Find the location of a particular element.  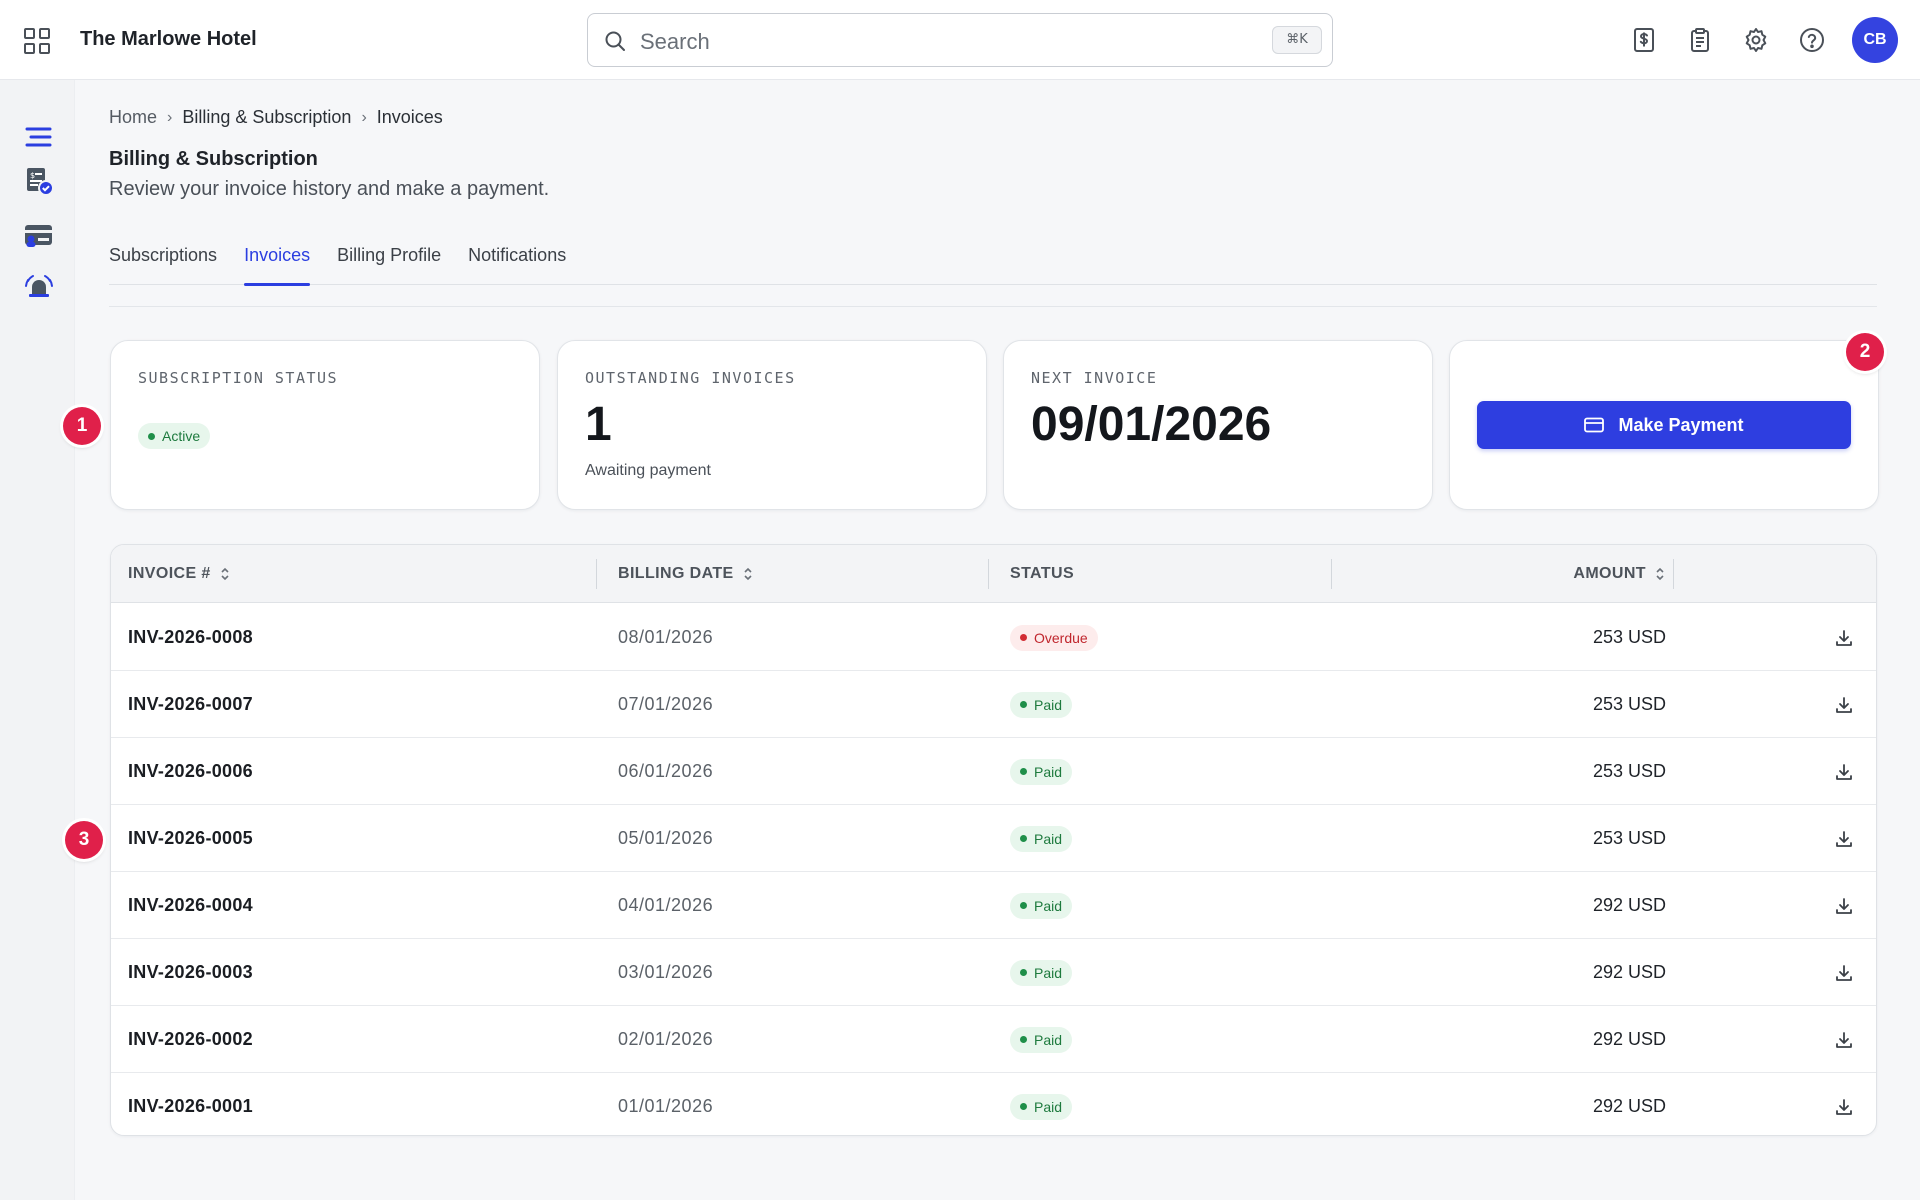

search-icon is located at coordinates (615, 41).